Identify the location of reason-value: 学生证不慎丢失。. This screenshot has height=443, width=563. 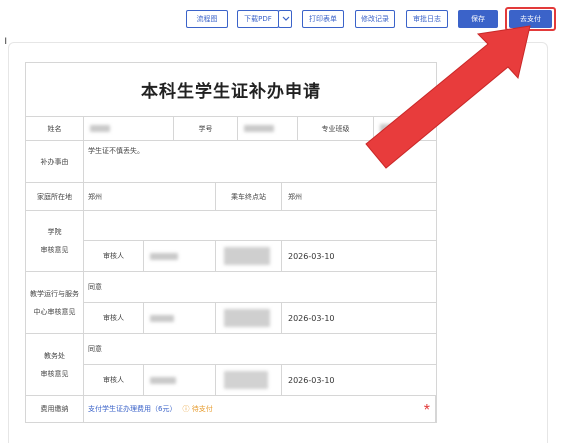
(260, 161).